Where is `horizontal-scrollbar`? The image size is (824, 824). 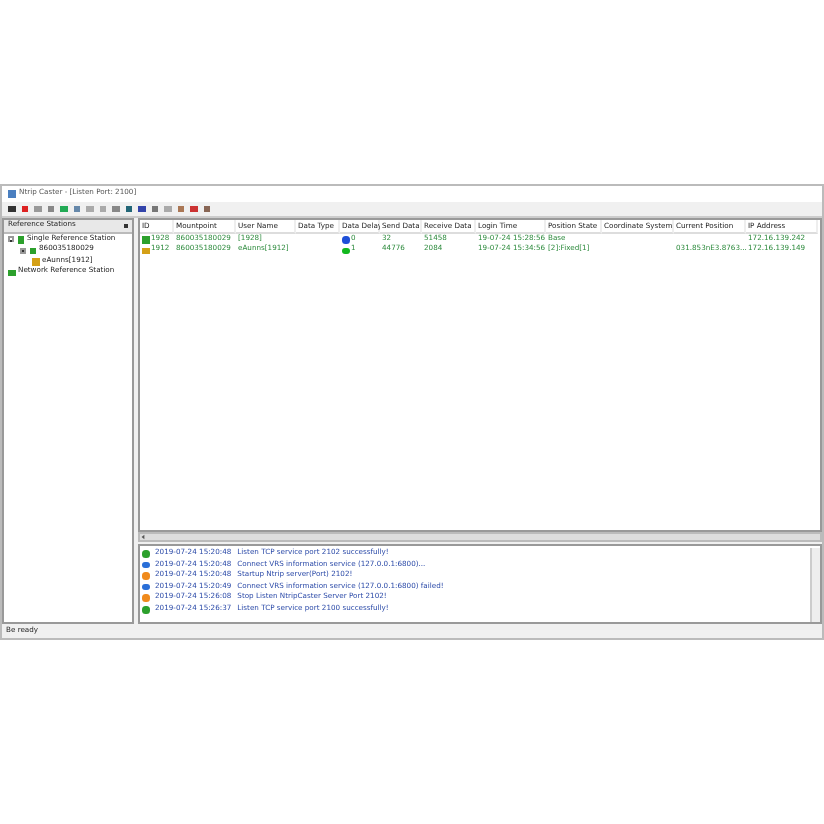 horizontal-scrollbar is located at coordinates (480, 537).